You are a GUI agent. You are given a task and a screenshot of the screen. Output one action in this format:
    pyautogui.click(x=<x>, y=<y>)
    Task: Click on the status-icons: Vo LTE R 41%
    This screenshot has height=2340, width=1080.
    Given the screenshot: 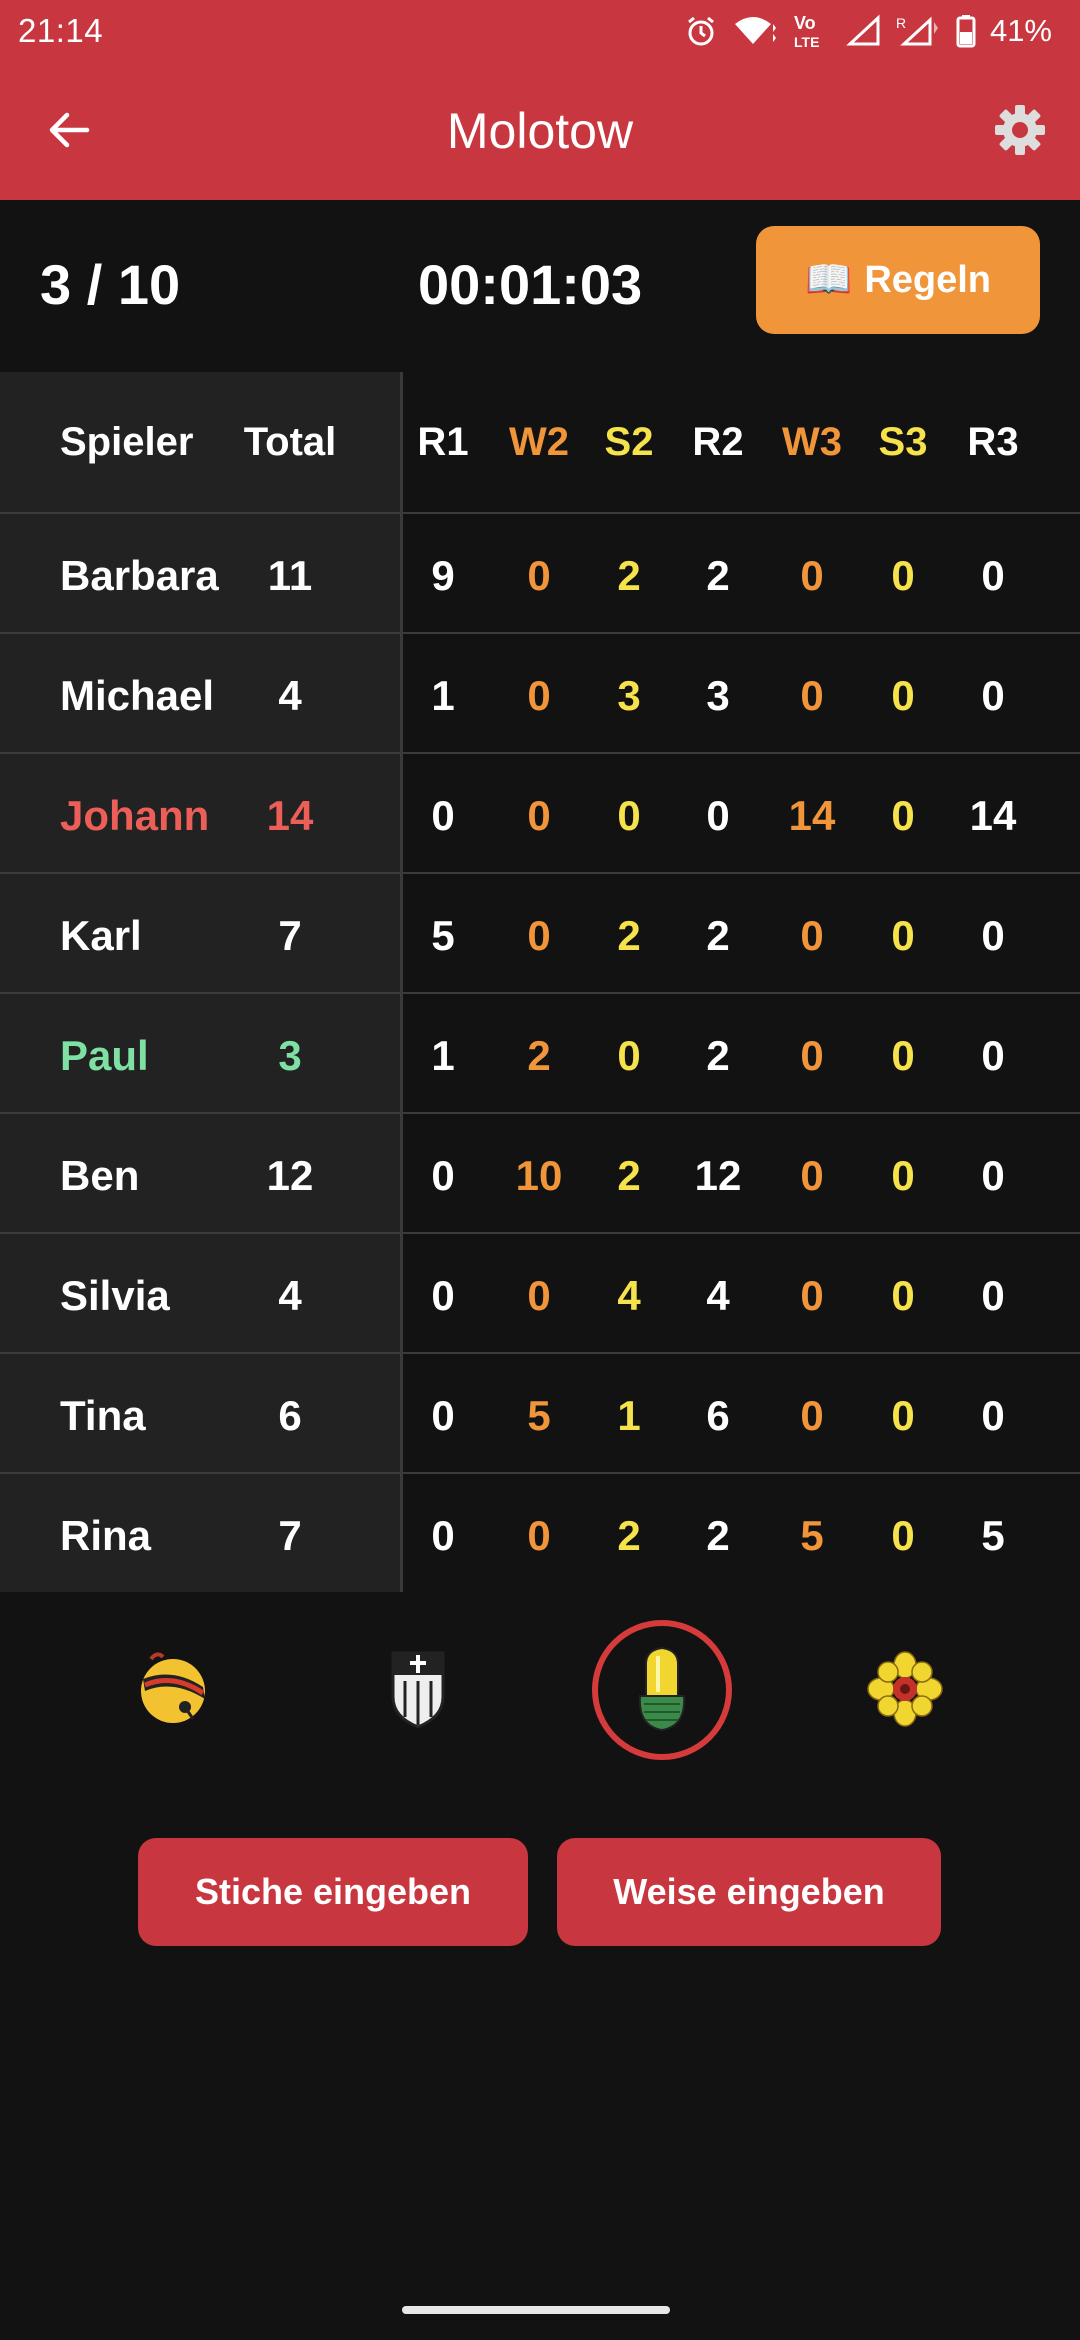 What is the action you would take?
    pyautogui.click(x=868, y=31)
    